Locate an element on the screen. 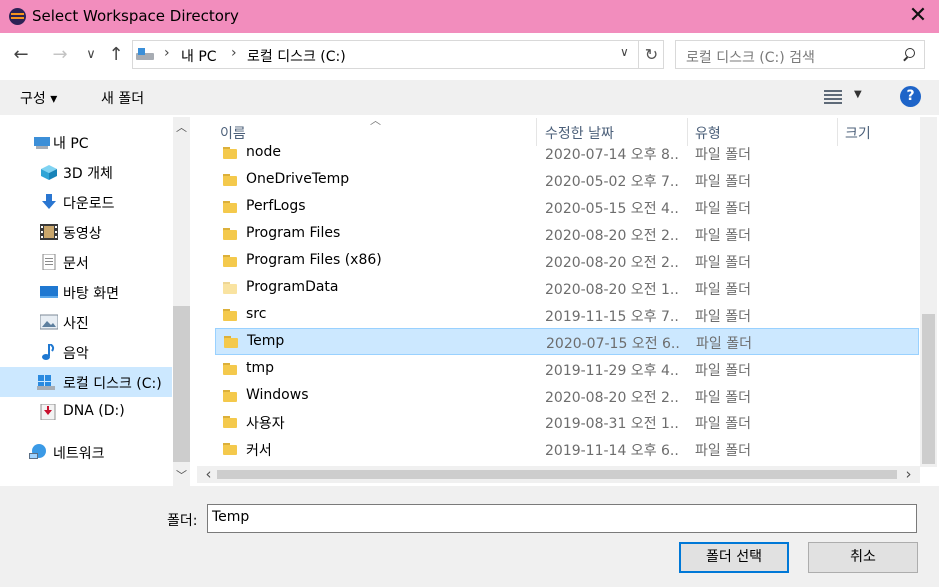 The height and width of the screenshot is (587, 939). cancel-button: 취소 is located at coordinates (863, 557).